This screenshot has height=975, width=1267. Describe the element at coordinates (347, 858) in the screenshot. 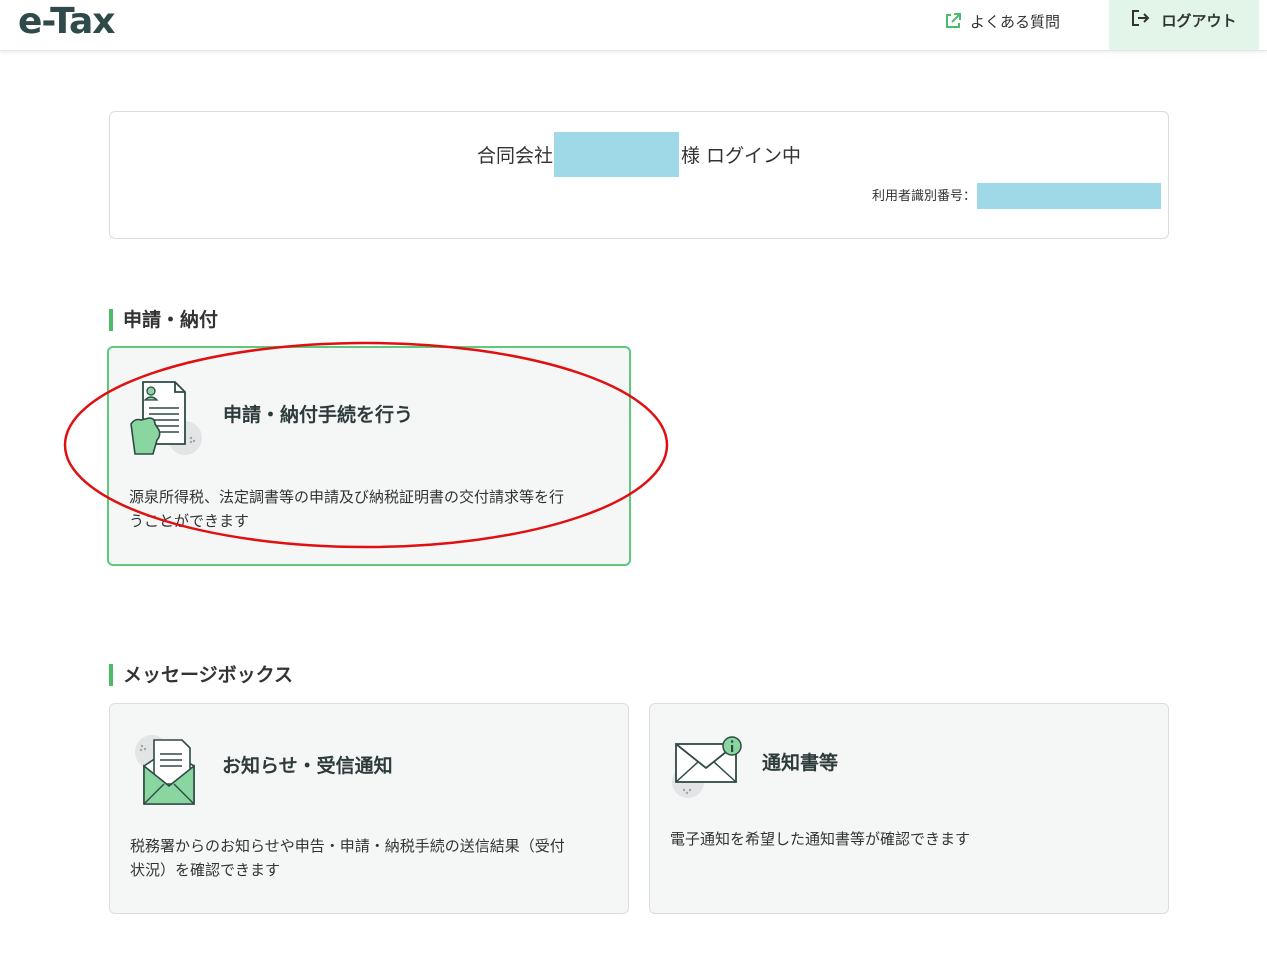

I see `notices-card-description: 税務署からのお知らせや申告・申請・納税手続の送信結果（受付 状況）を確認できます` at that location.